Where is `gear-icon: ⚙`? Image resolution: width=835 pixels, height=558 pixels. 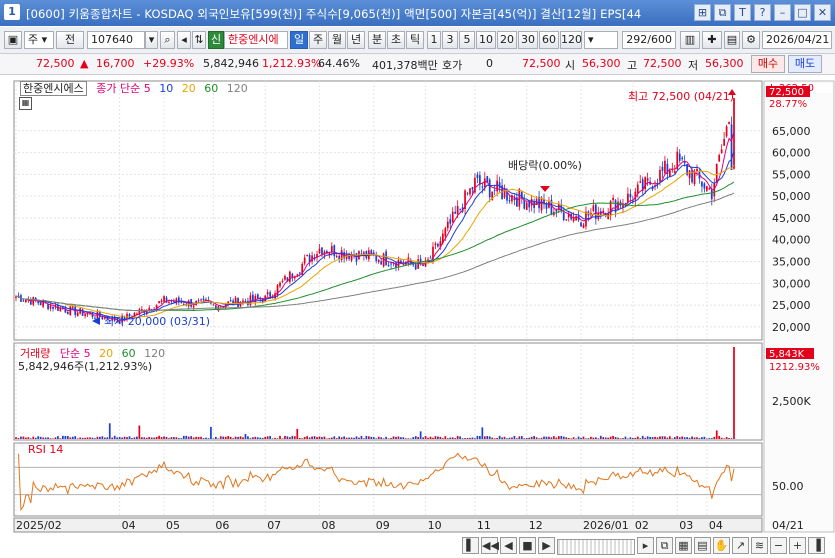 gear-icon: ⚙ is located at coordinates (751, 40).